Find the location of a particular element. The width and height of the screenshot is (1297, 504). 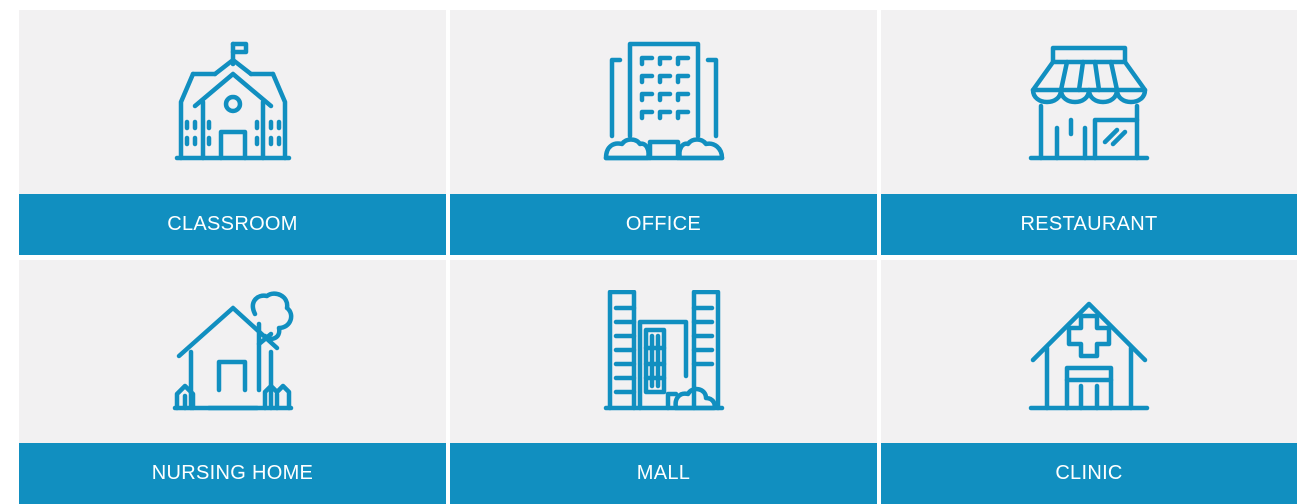

card-label: RESTAURANT is located at coordinates (1089, 224).